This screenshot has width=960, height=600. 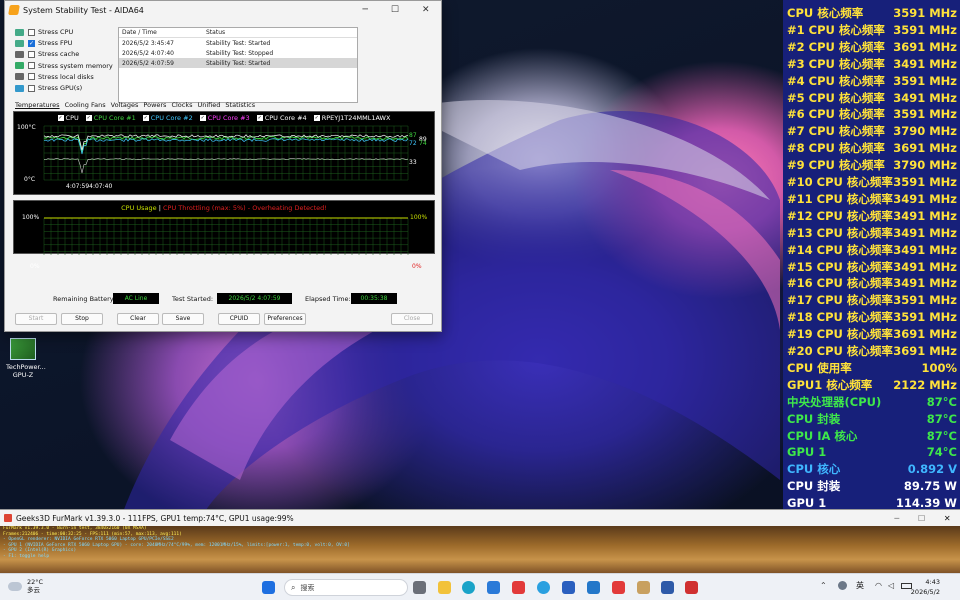 I want to click on stress-option: Stress GPU(s), so click(x=48, y=88).